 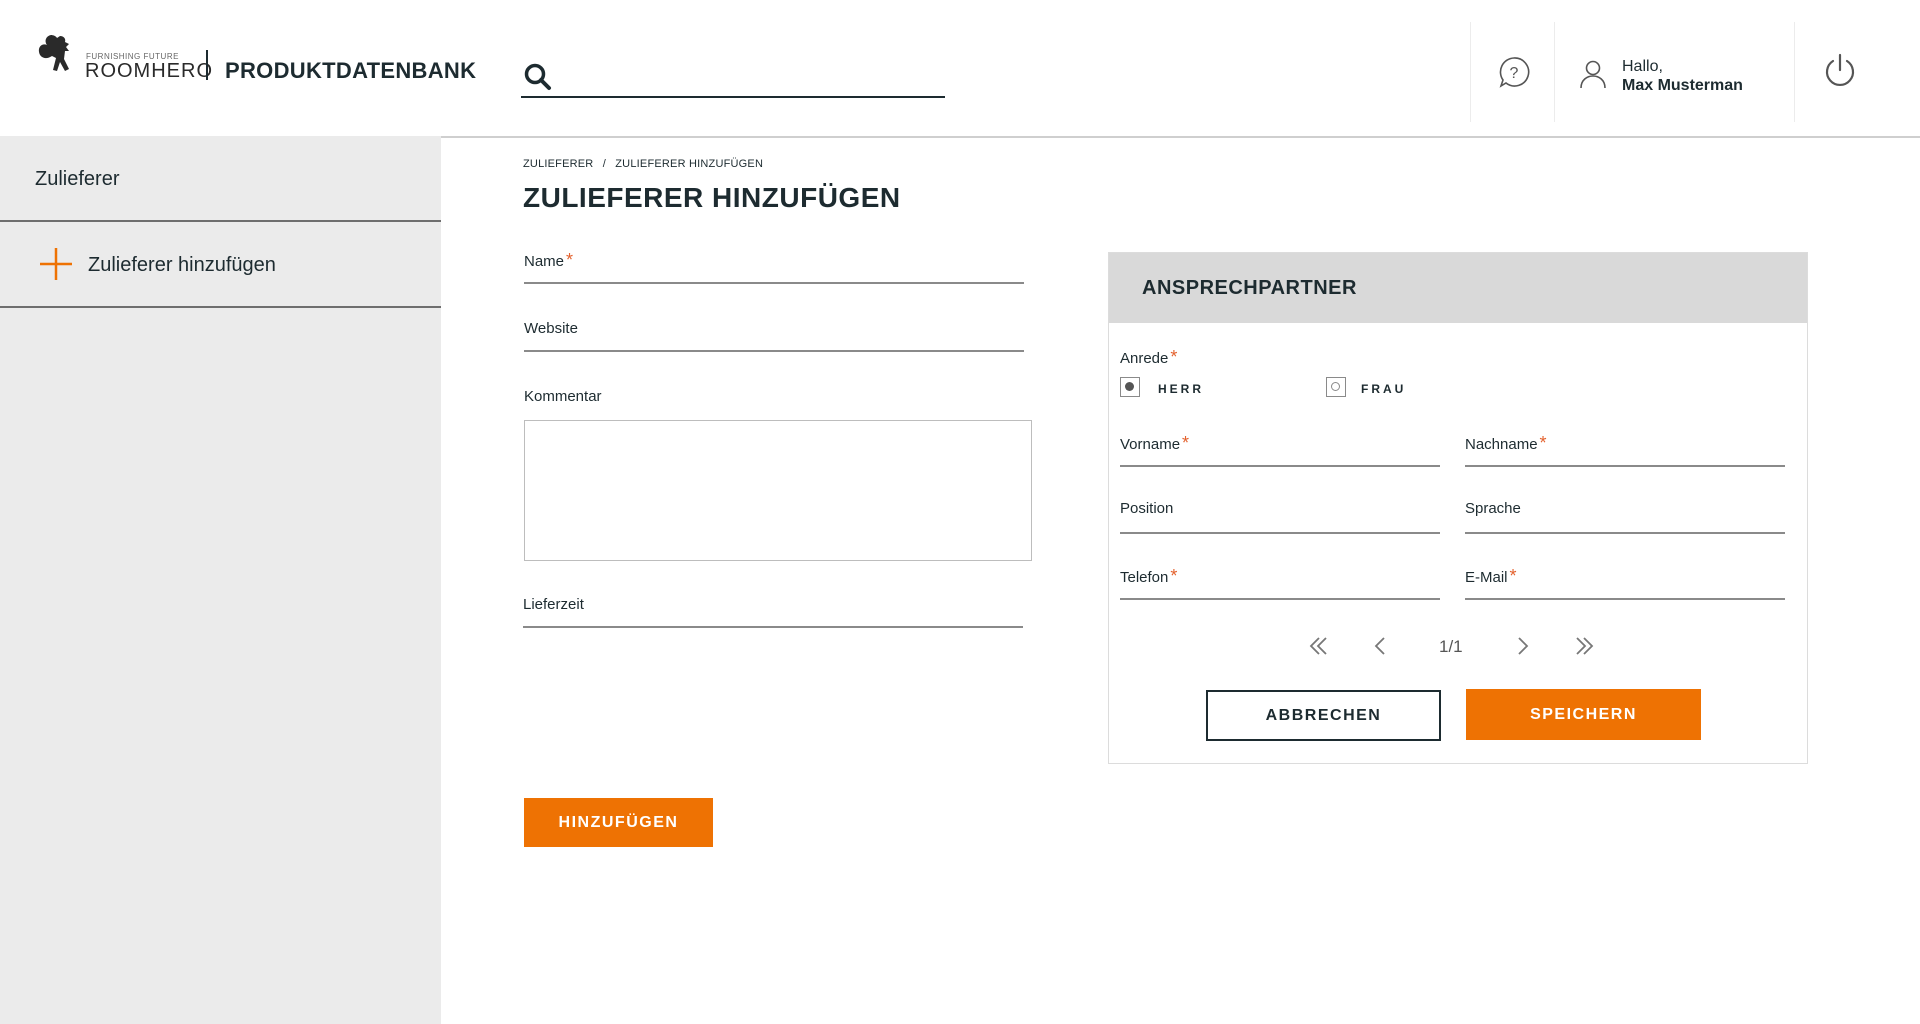 I want to click on roomhero-hero-icon, so click(x=53, y=53).